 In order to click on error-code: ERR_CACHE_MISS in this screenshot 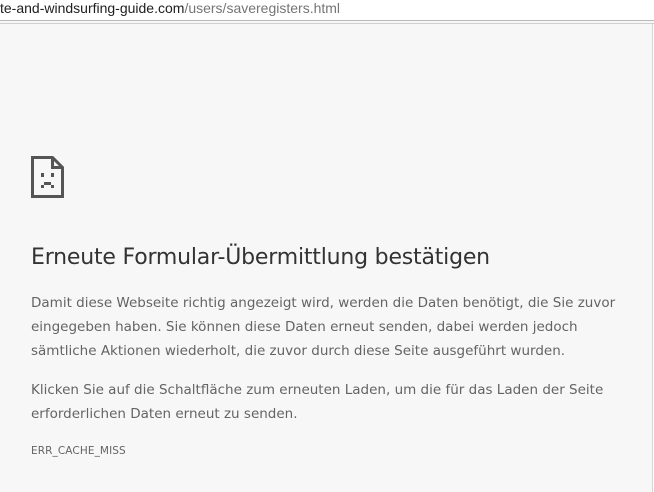, I will do `click(78, 451)`.